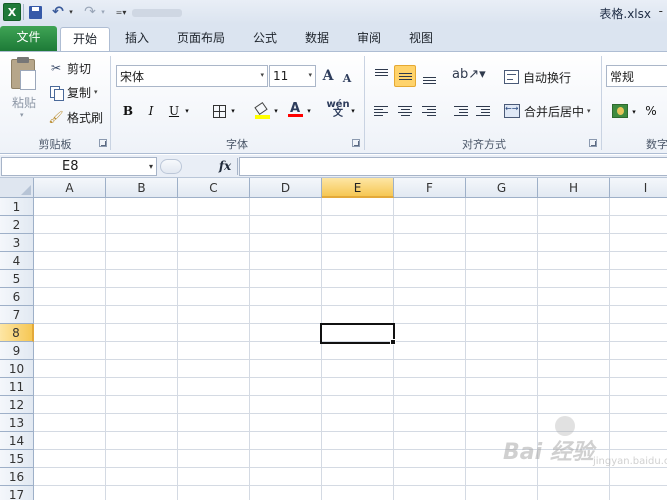 The height and width of the screenshot is (500, 667). I want to click on wrap-text-button: 自动换行, so click(537, 77).